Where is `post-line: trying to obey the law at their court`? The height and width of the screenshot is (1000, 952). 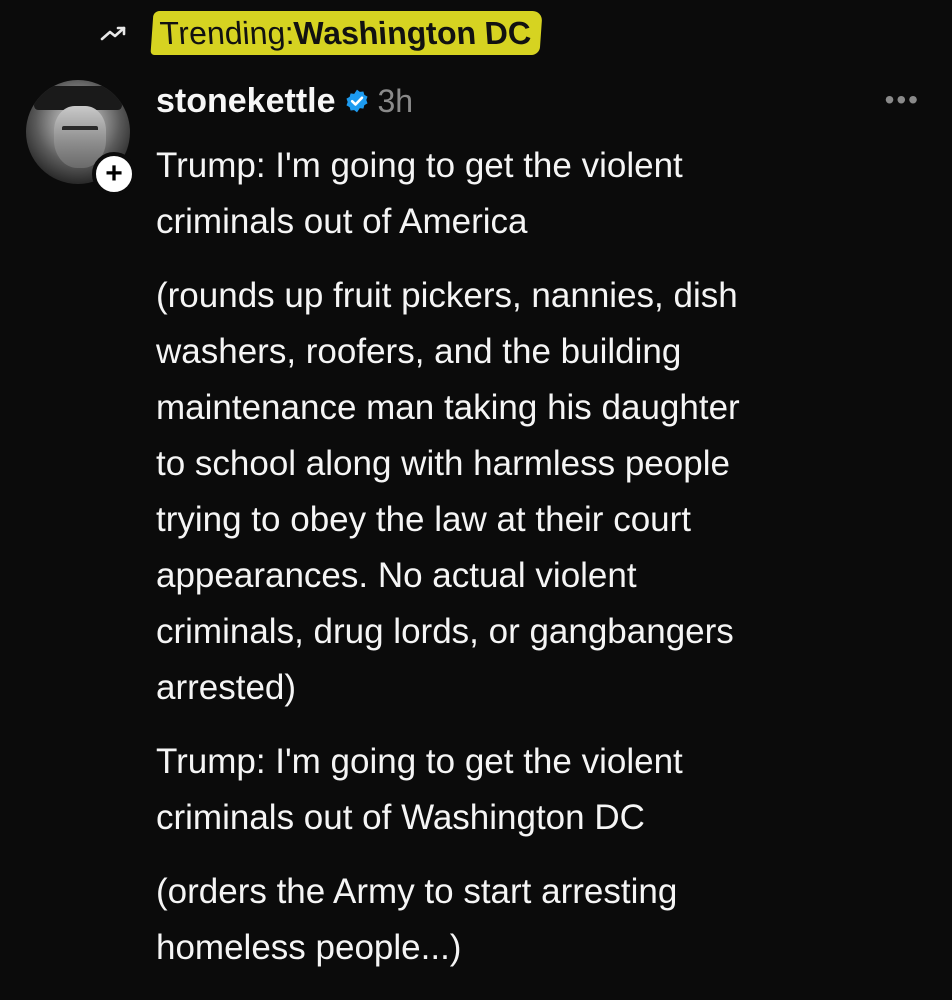 post-line: trying to obey the law at their court is located at coordinates (423, 519).